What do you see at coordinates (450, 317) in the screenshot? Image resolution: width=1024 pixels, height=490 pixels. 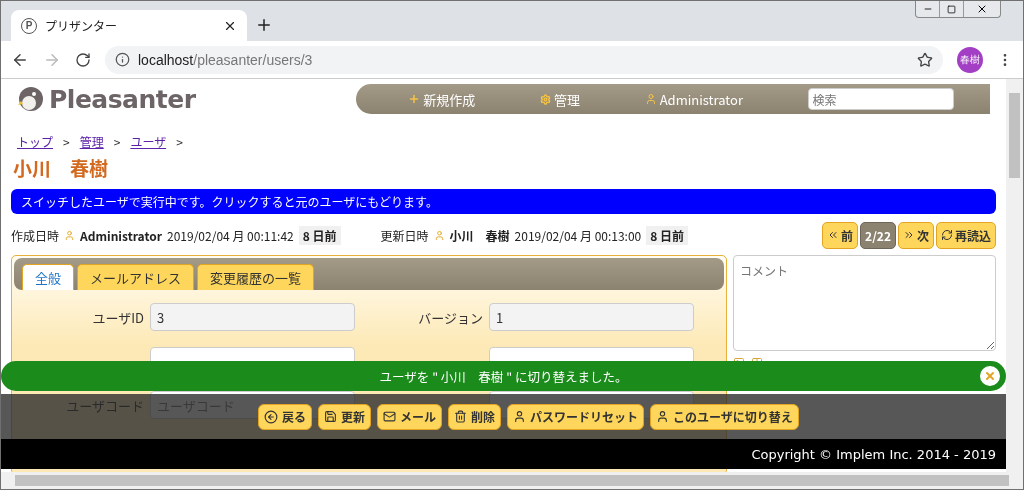 I see `field-label: バージョン` at bounding box center [450, 317].